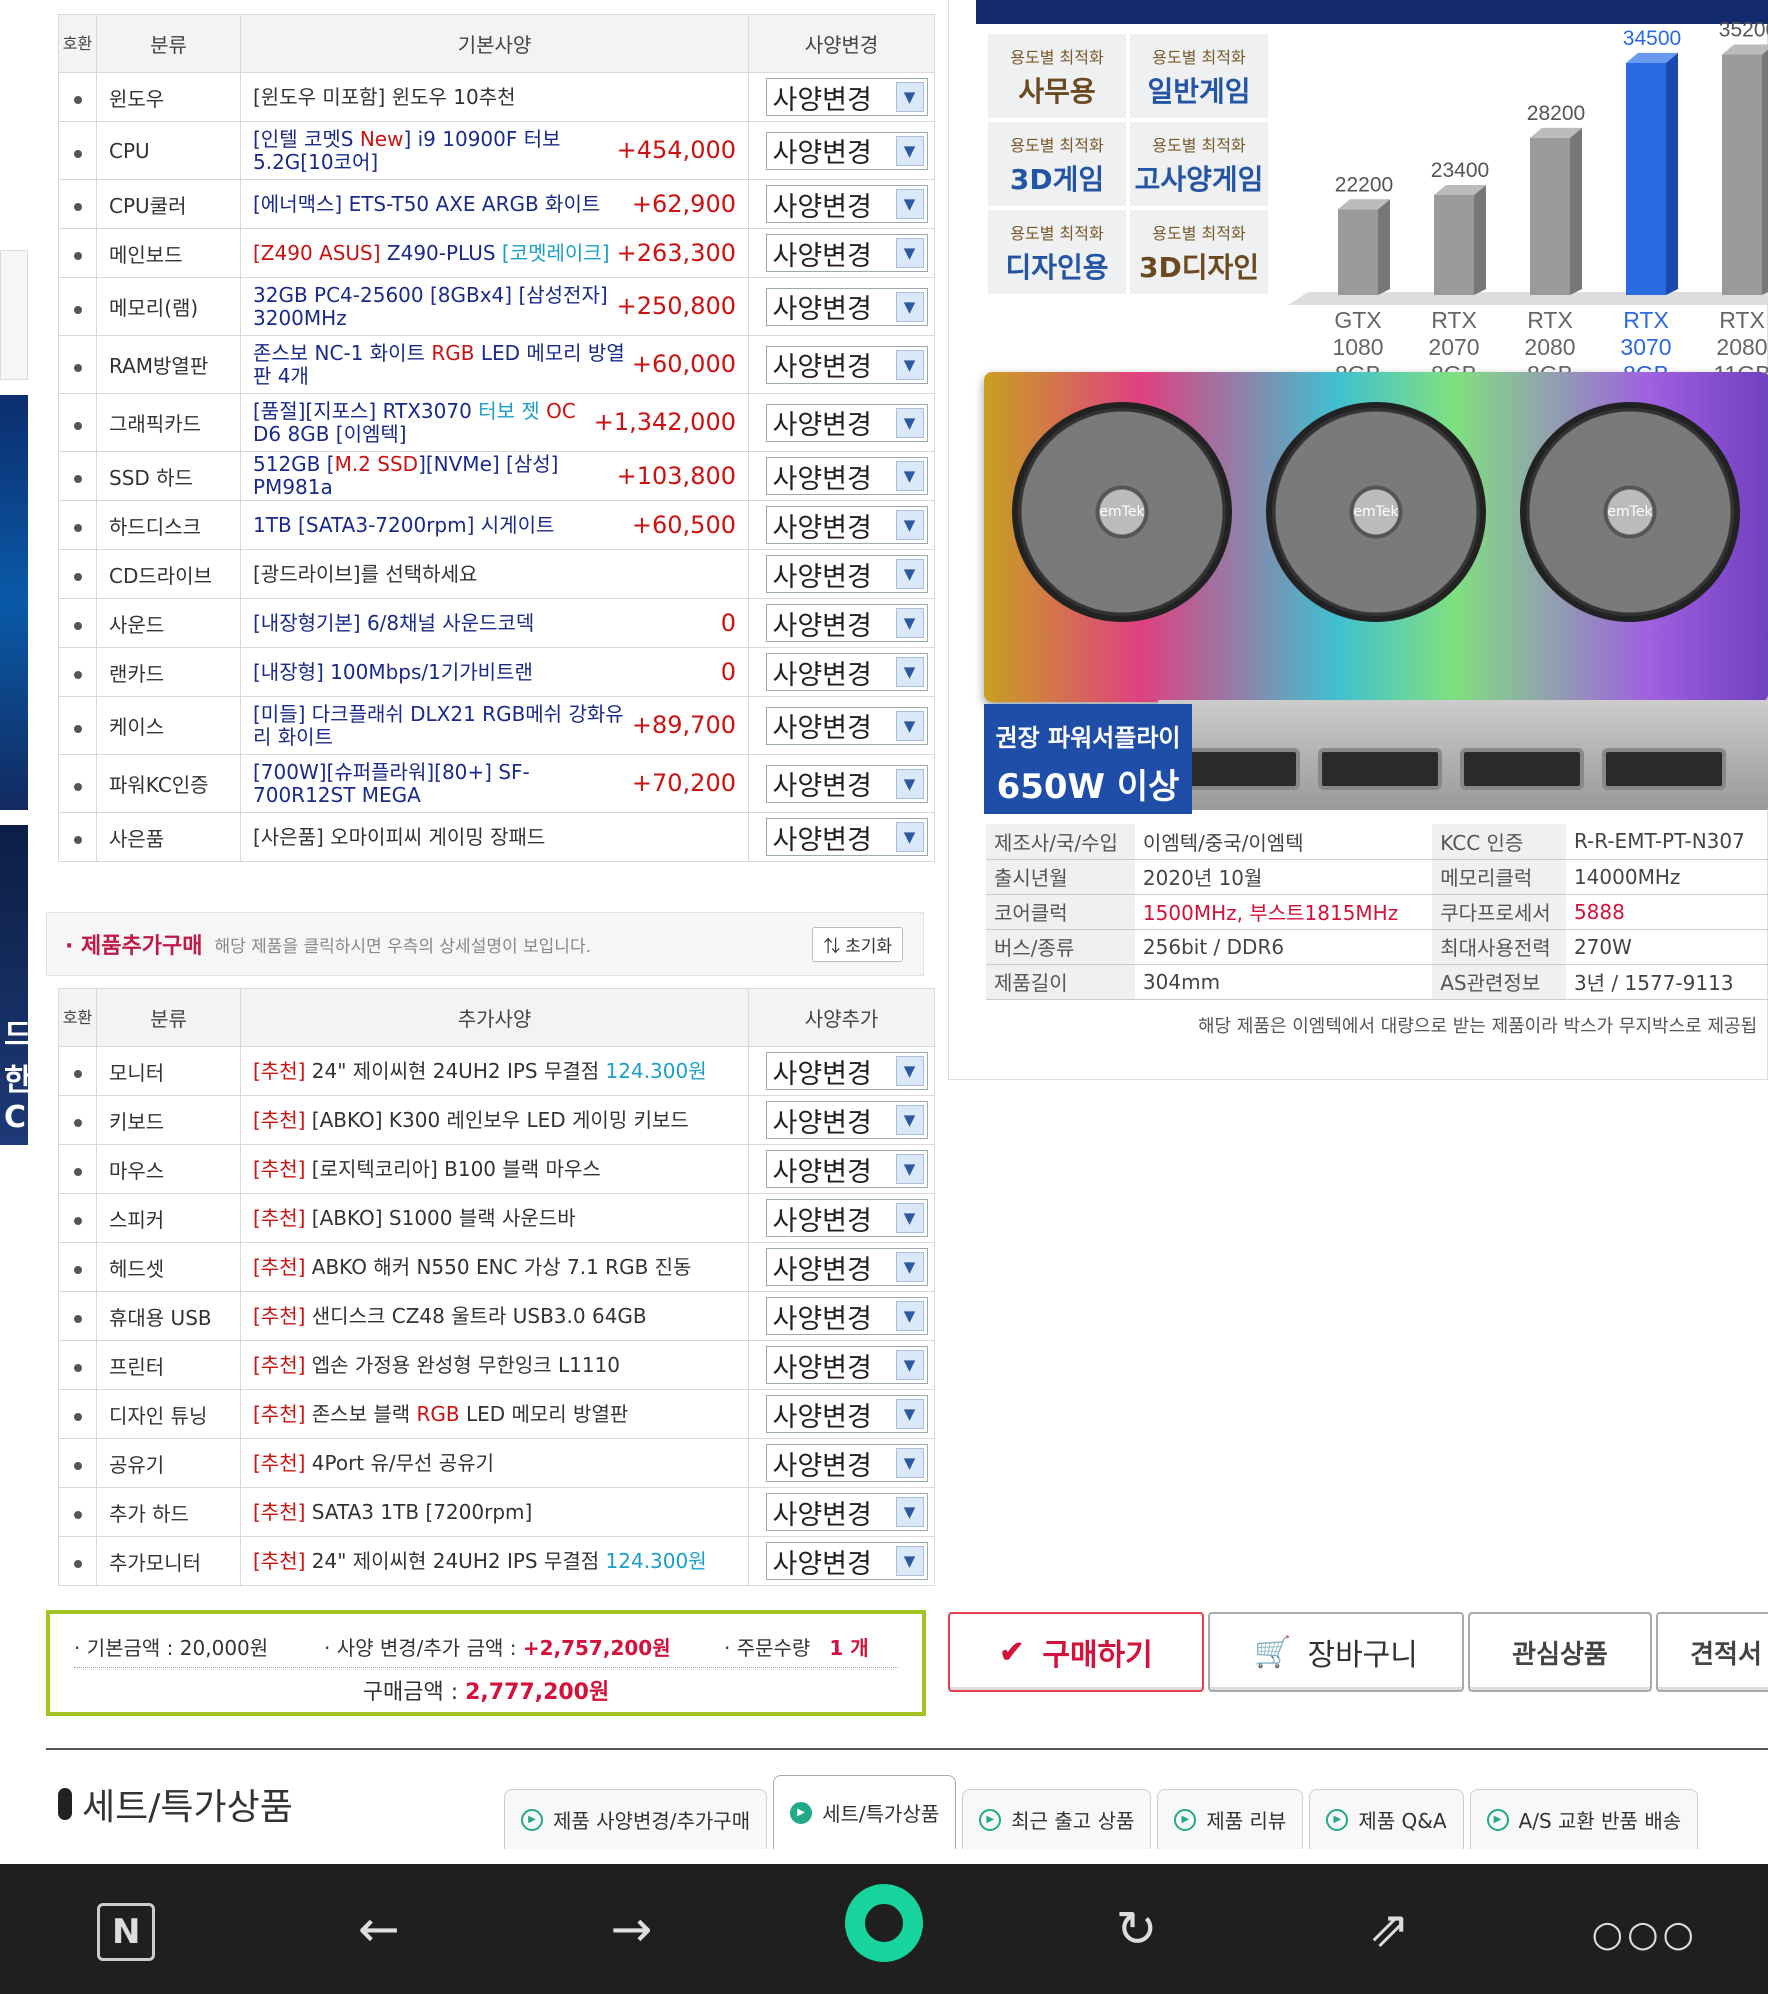 Image resolution: width=1768 pixels, height=1994 pixels. Describe the element at coordinates (1076, 1652) in the screenshot. I see `buy-button: ✔ 구매하기` at that location.